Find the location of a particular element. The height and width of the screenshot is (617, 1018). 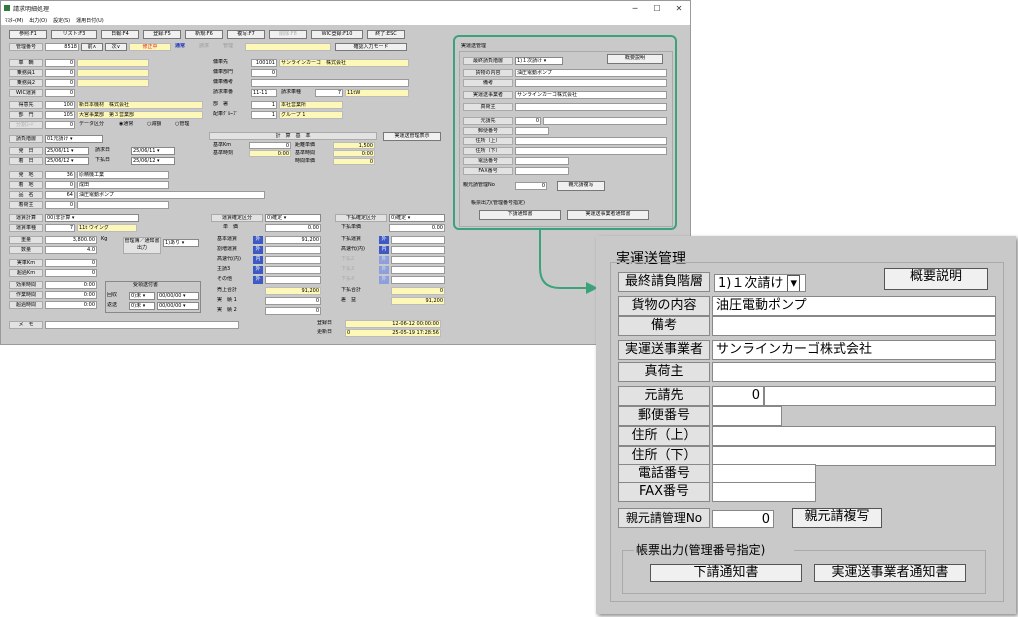

weight-field: 3,800.00 is located at coordinates (71, 240).